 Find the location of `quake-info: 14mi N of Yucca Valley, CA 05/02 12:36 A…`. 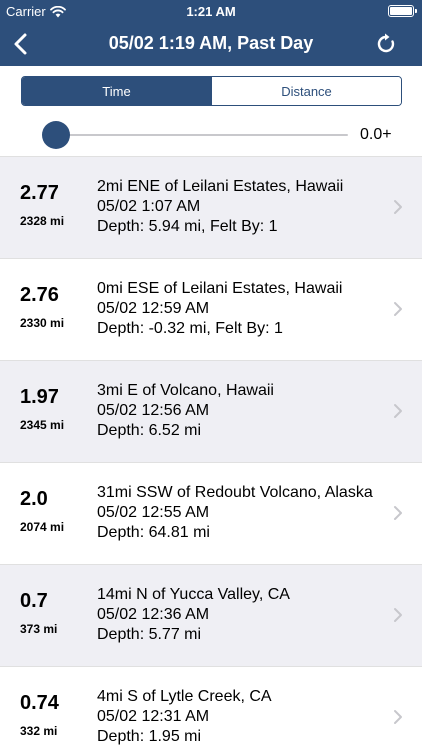

quake-info: 14mi N of Yucca Valley, CA 05/02 12:36 A… is located at coordinates (193, 615).